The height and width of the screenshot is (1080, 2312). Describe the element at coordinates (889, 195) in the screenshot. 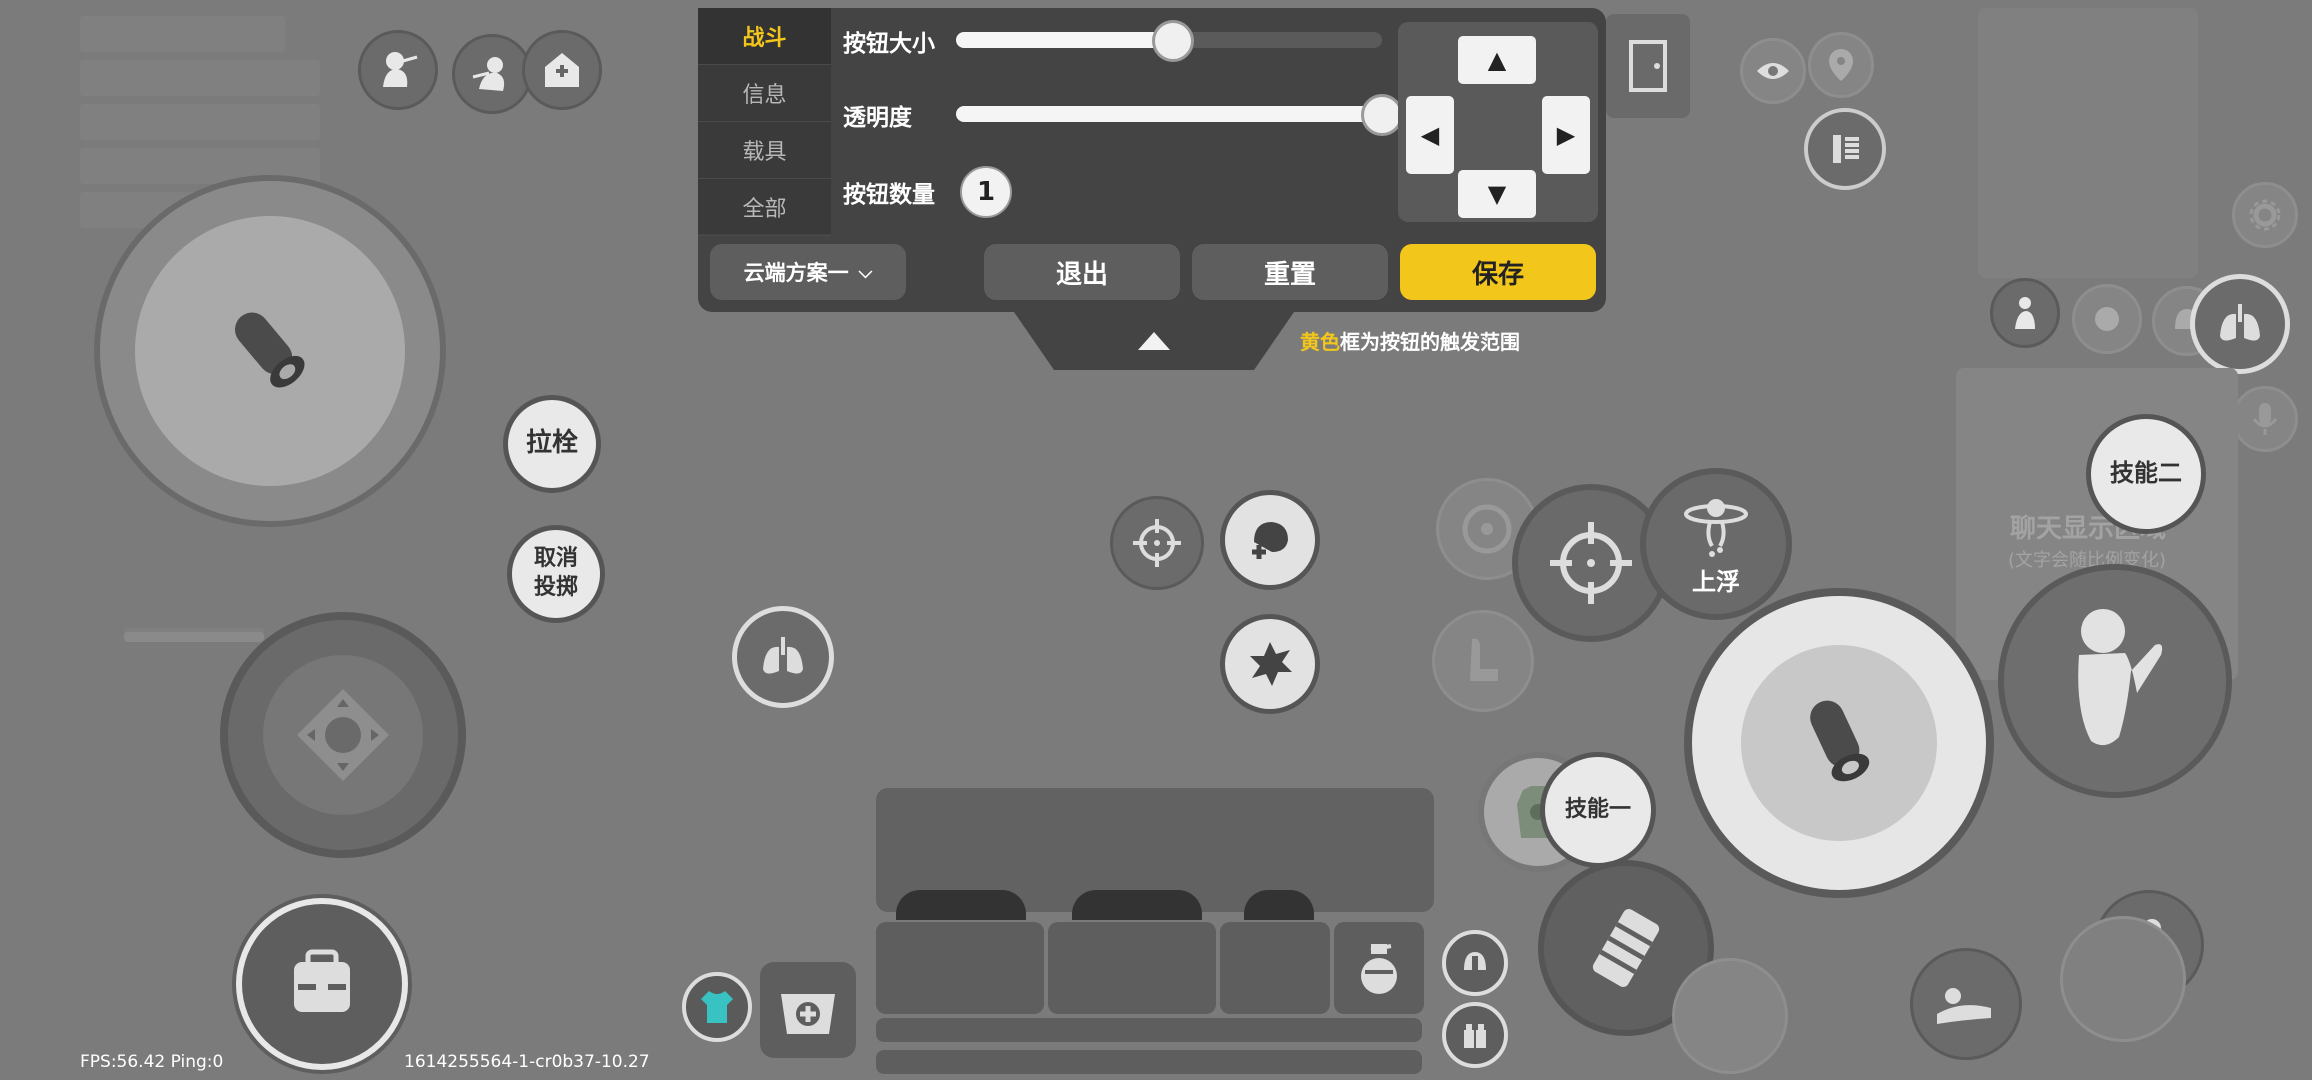

I see `button-count-label: 按钮数量` at that location.